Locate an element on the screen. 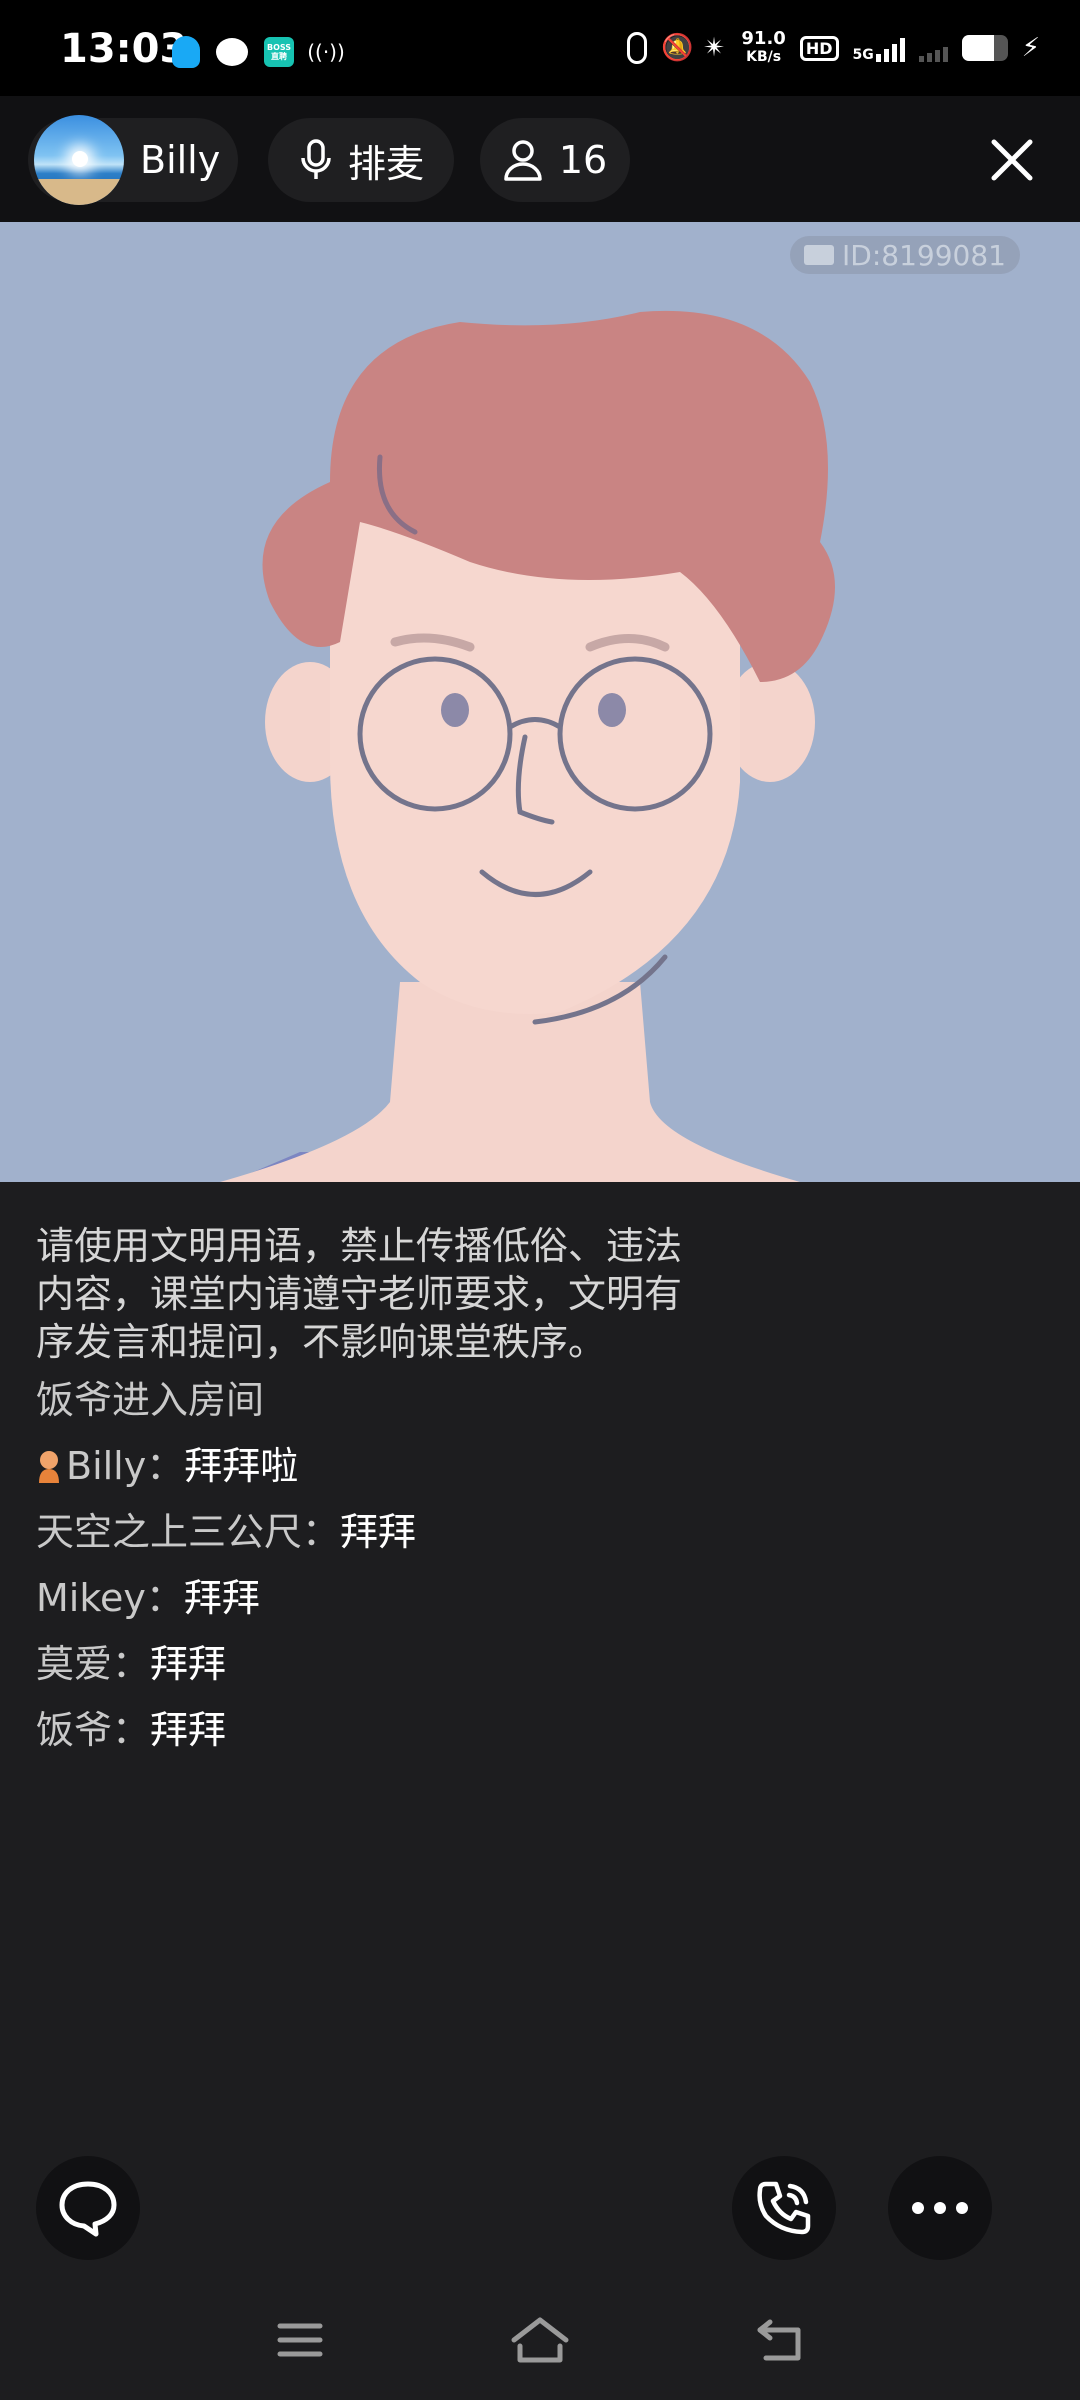 The height and width of the screenshot is (2400, 1080). chat-text: 拜拜啦 is located at coordinates (241, 1466).